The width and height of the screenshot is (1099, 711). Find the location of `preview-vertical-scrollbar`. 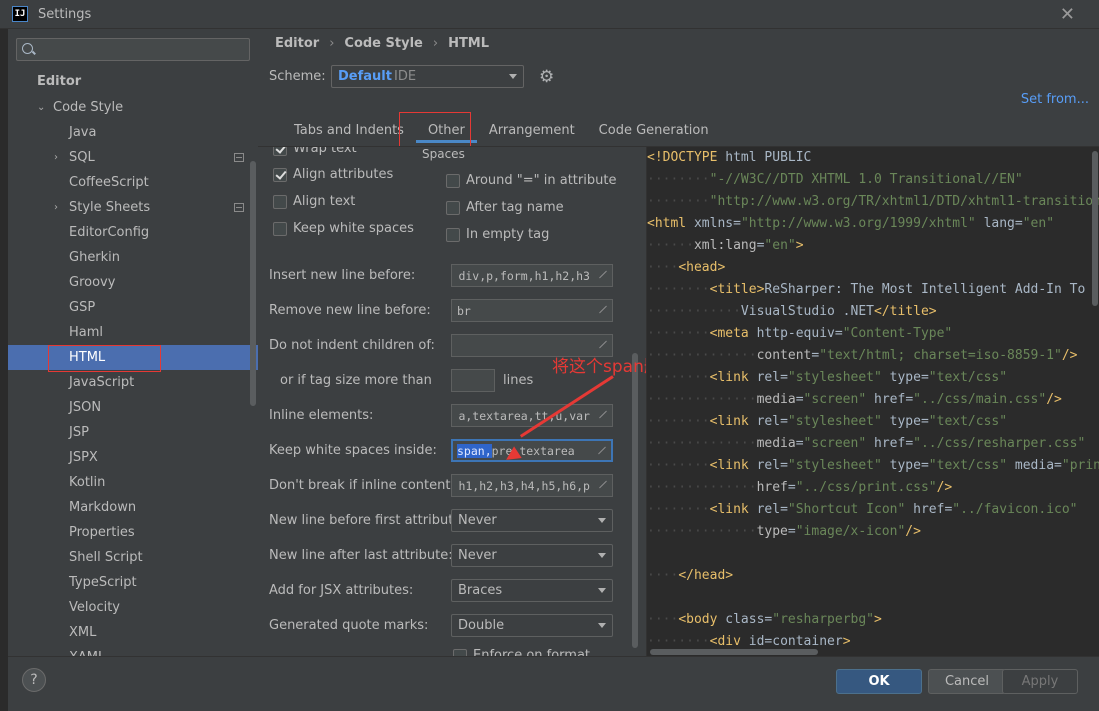

preview-vertical-scrollbar is located at coordinates (1095, 228).